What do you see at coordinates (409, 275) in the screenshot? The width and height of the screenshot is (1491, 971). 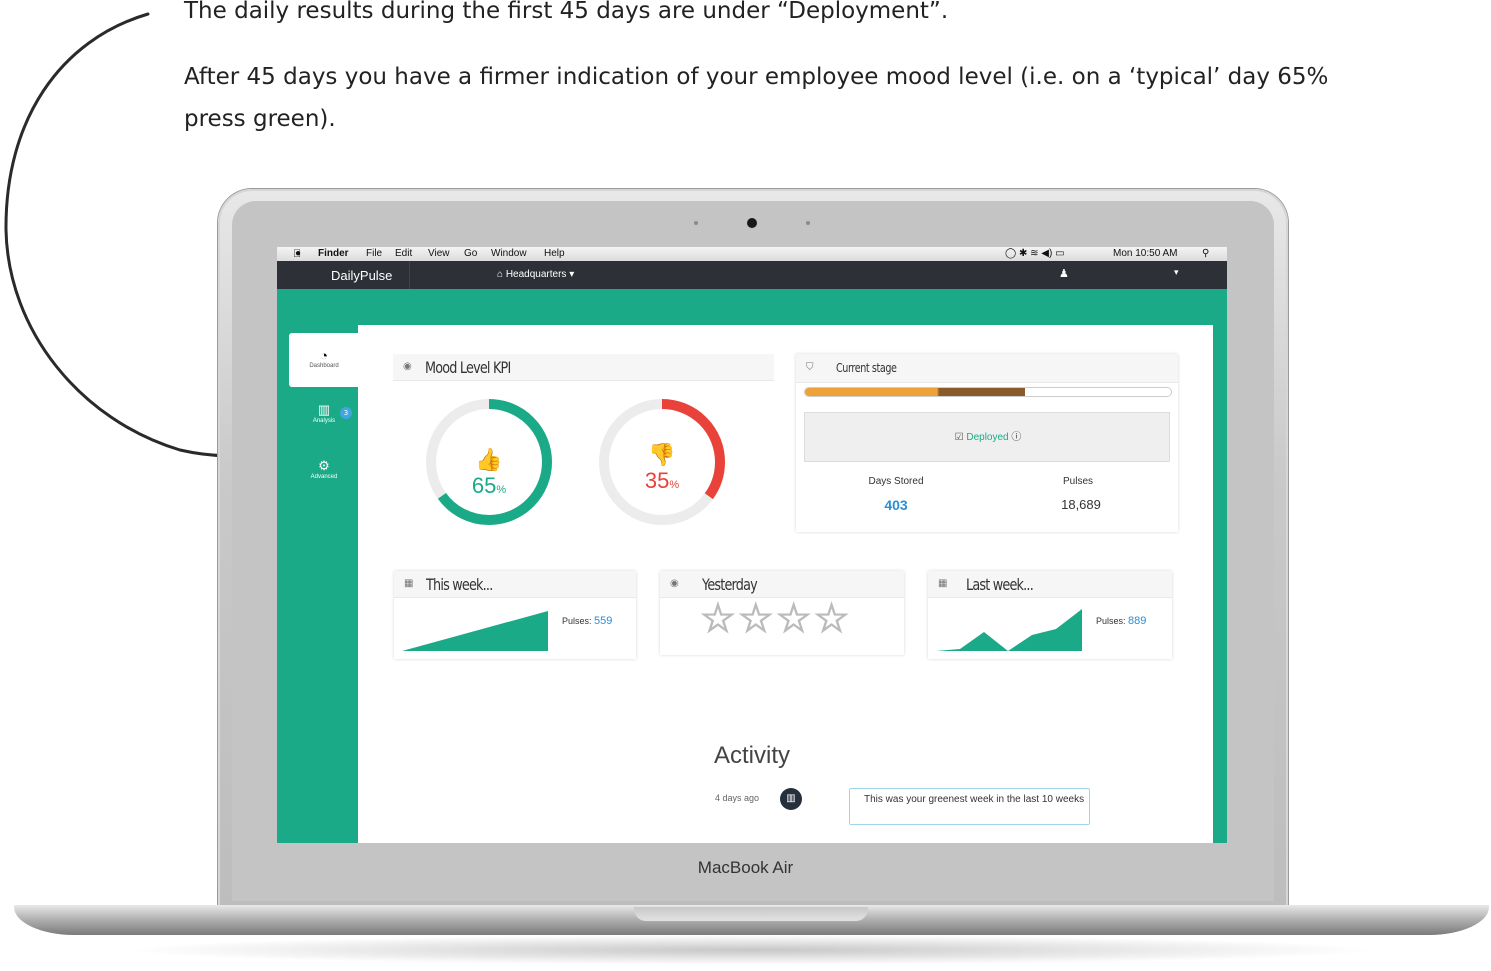 I see `header-separator` at bounding box center [409, 275].